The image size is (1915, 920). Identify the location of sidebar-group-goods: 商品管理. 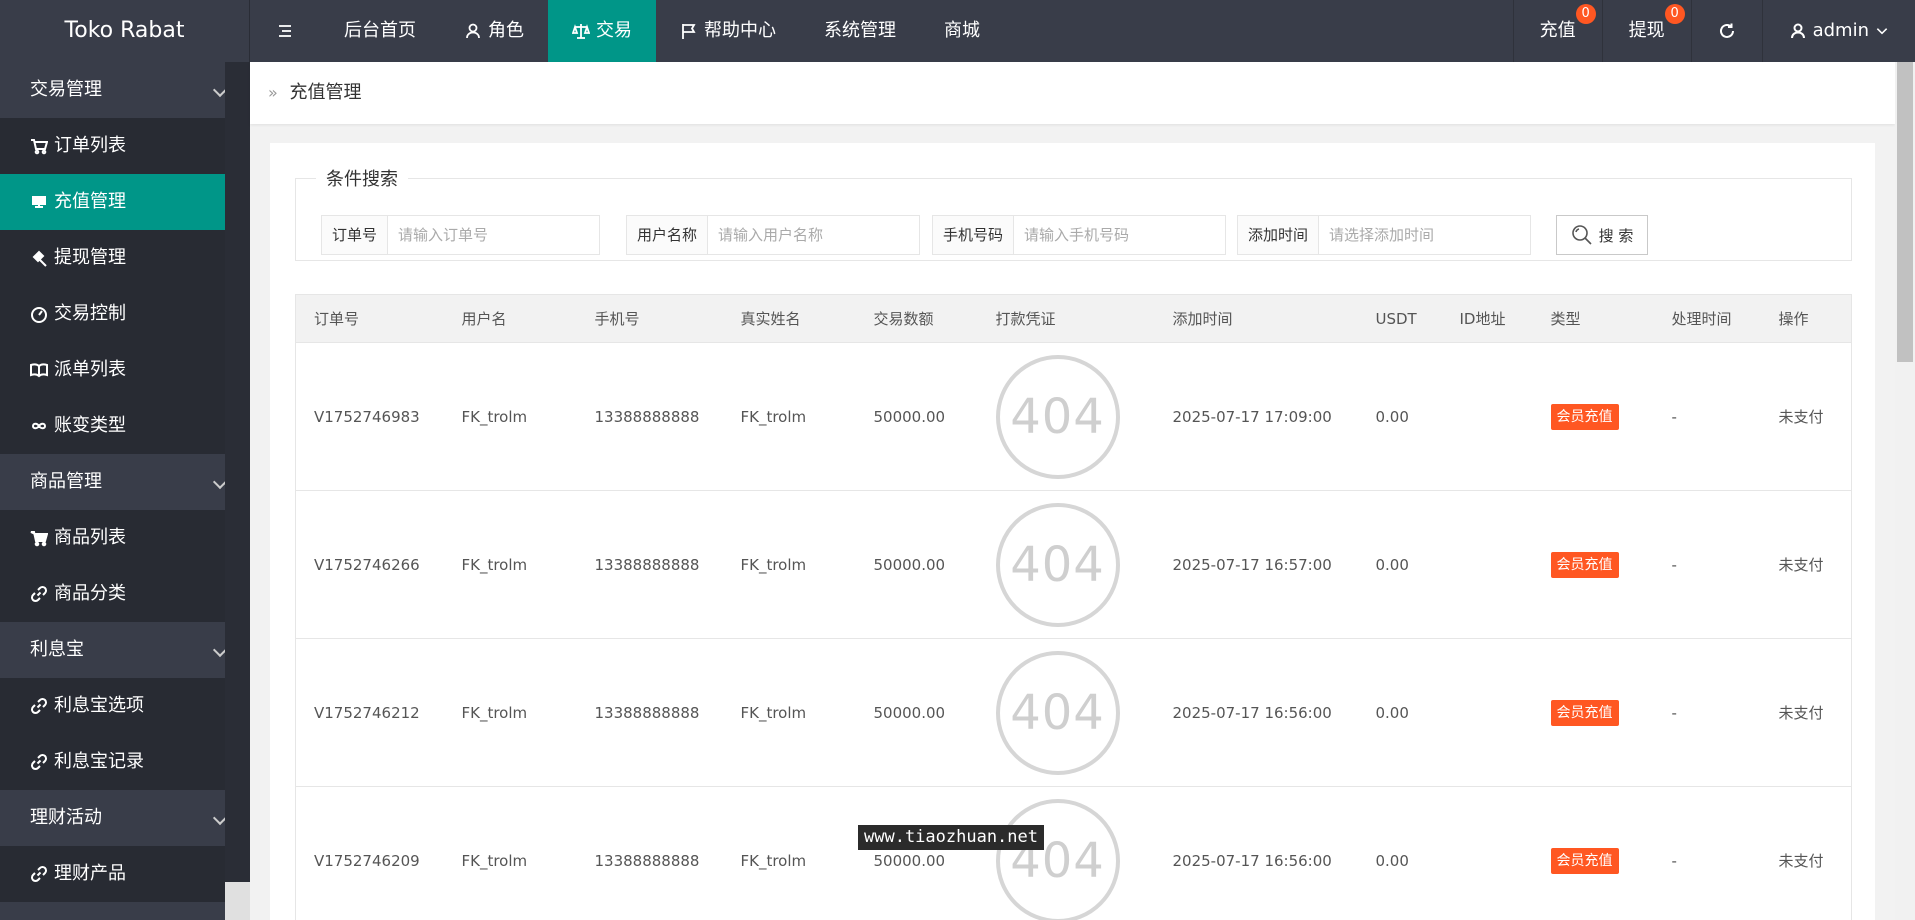
(112, 482).